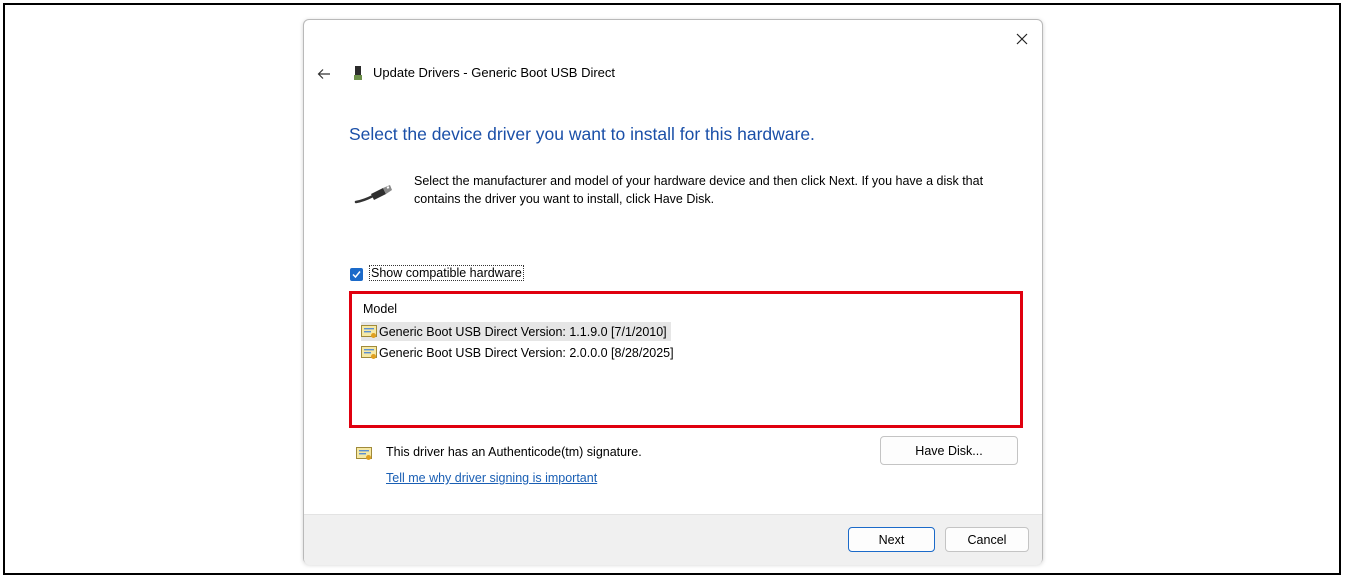 The width and height of the screenshot is (1346, 579). I want to click on close-button, so click(1022, 39).